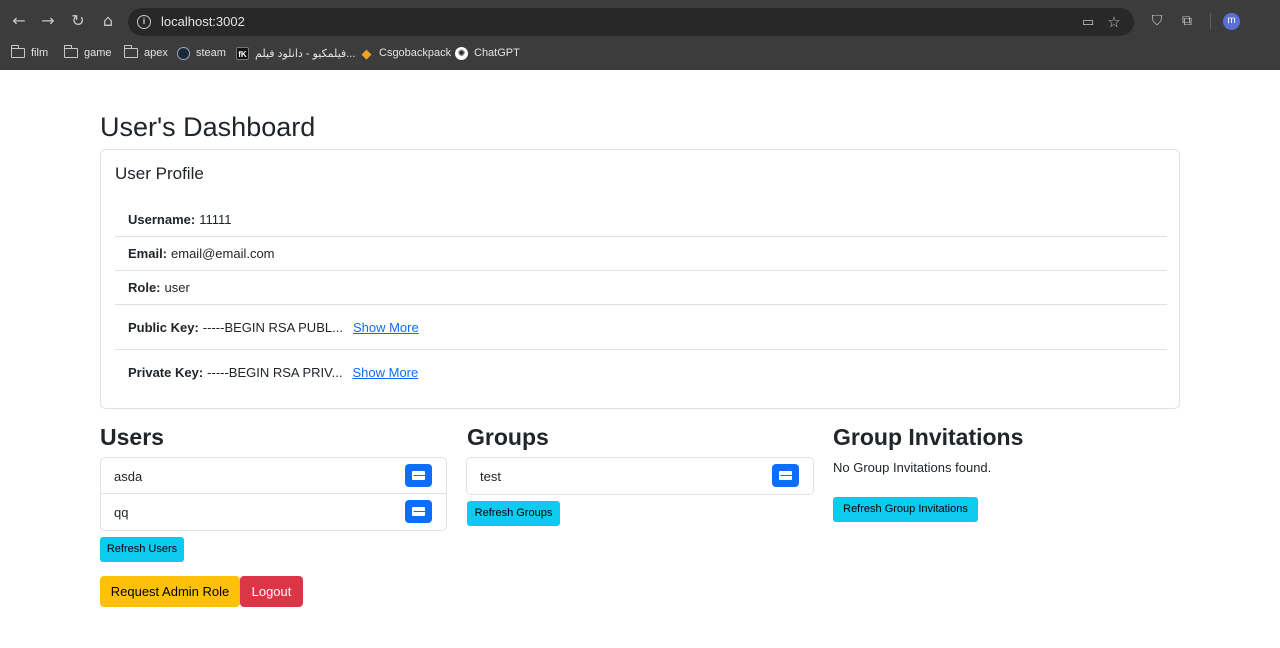  I want to click on users-list: asda qq, so click(273, 494).